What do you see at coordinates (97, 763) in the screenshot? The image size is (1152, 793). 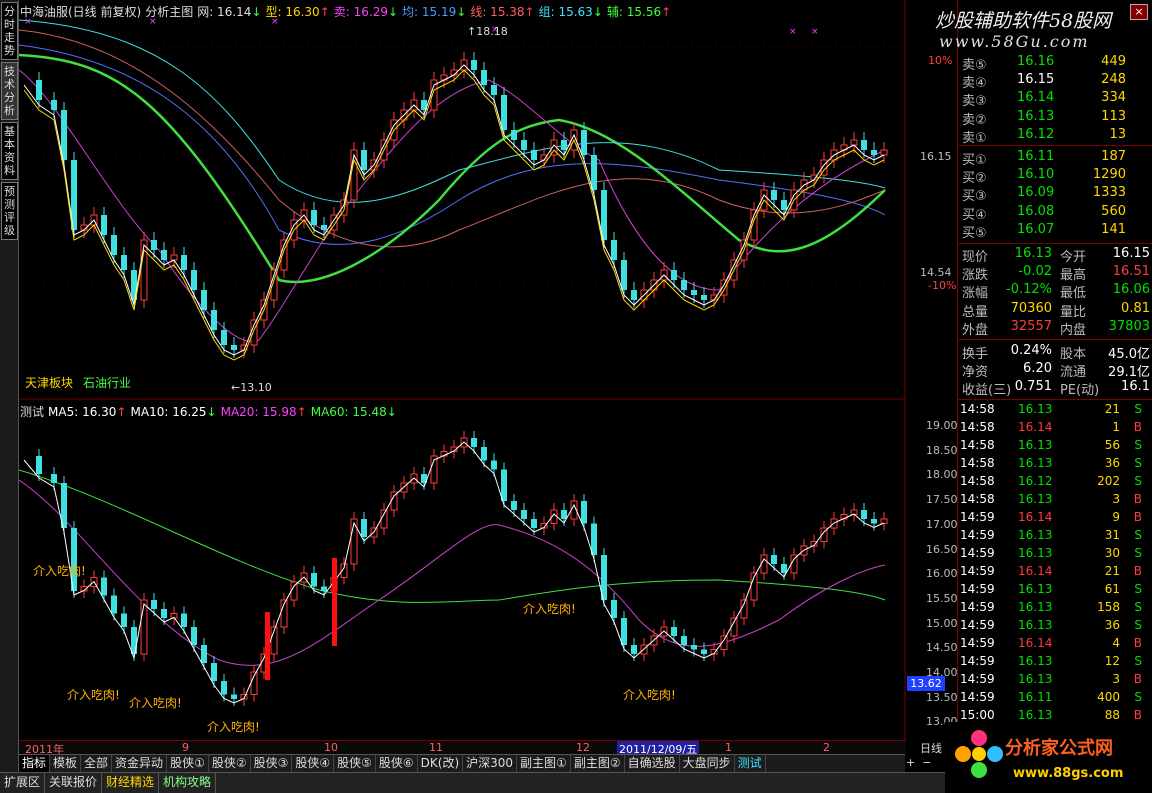 I see `tab-indicator: 全部` at bounding box center [97, 763].